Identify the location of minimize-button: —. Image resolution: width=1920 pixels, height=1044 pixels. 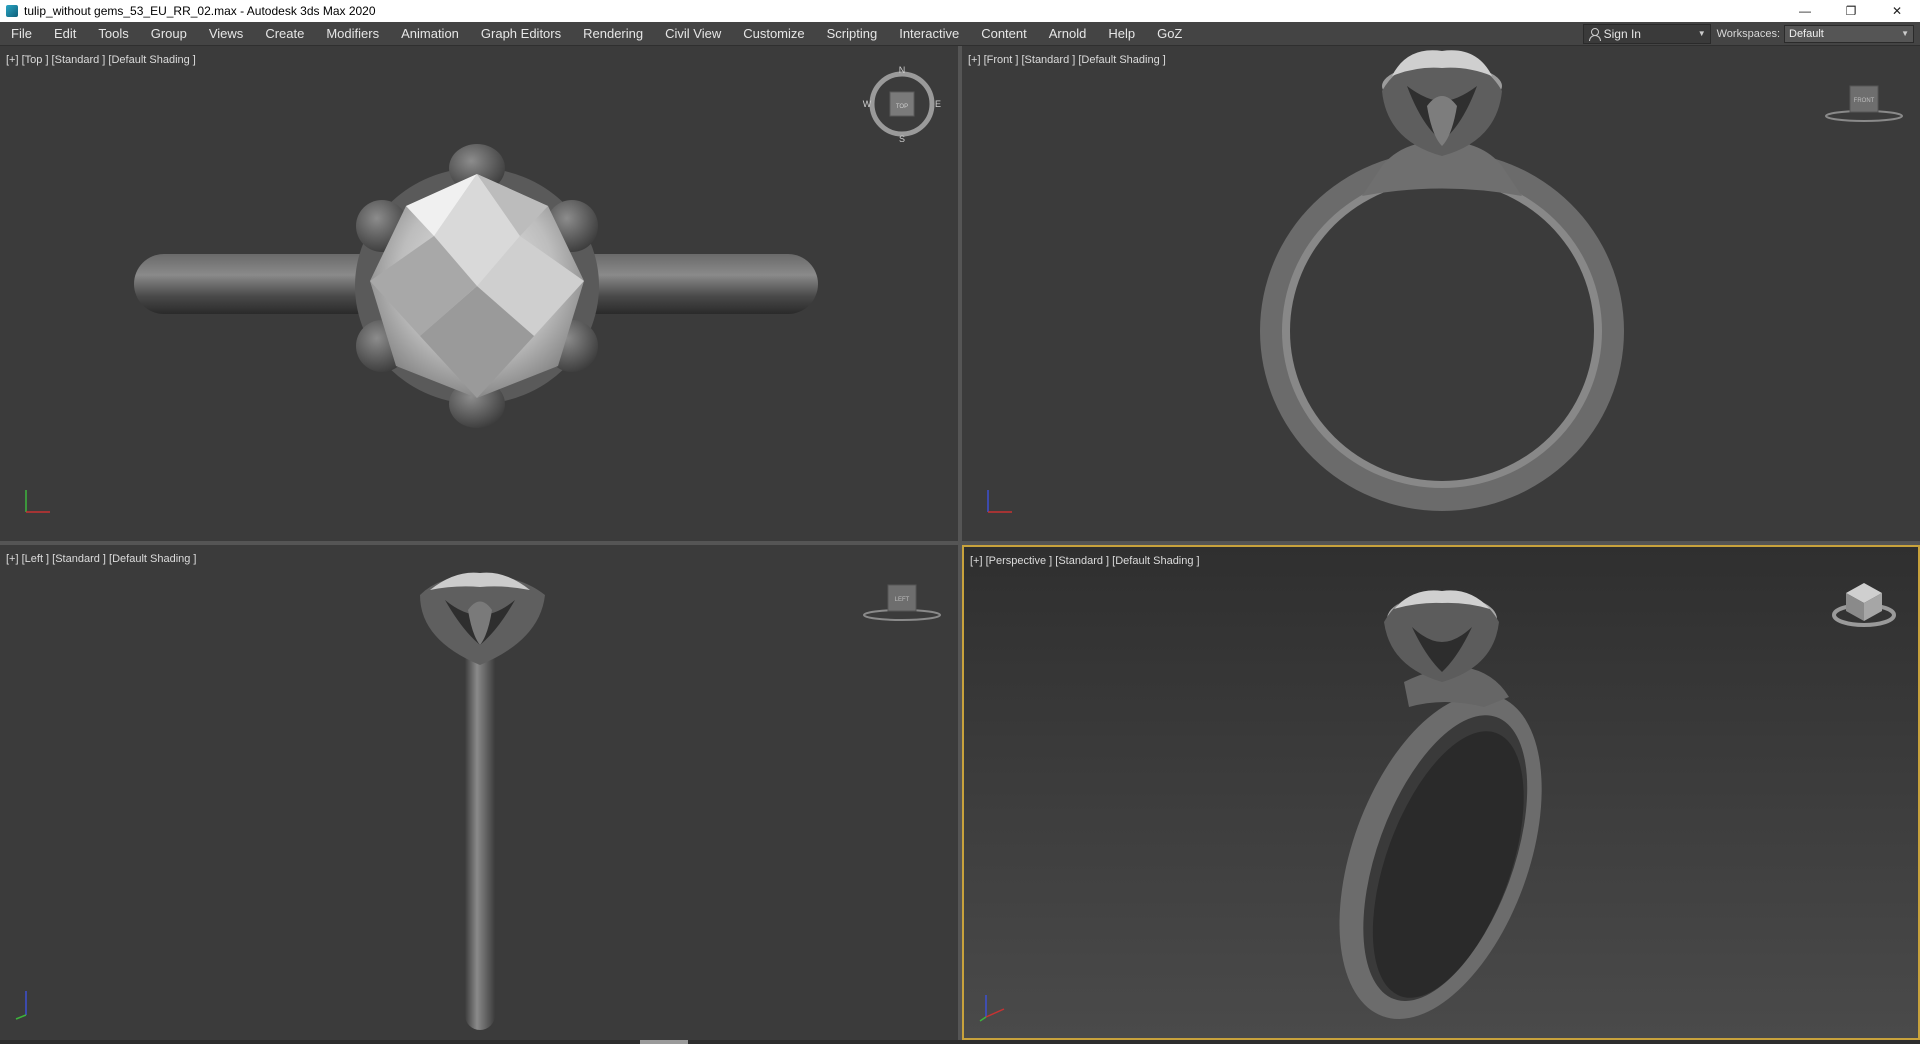
(1805, 11).